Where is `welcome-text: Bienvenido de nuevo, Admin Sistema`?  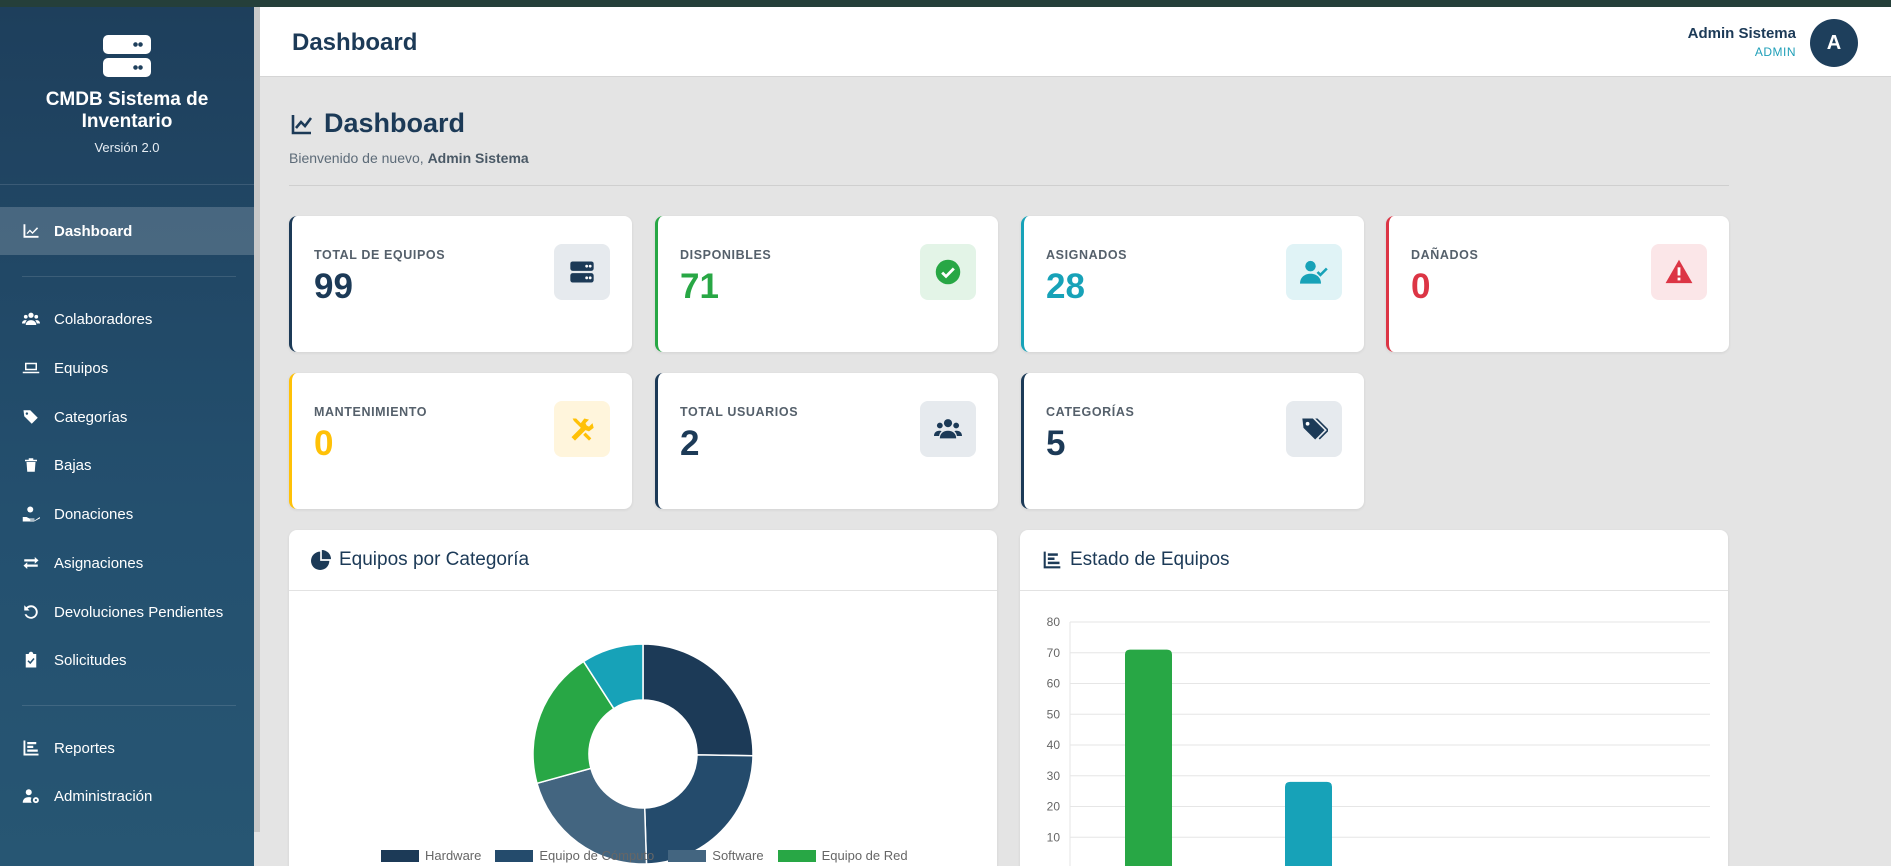 welcome-text: Bienvenido de nuevo, Admin Sistema is located at coordinates (409, 158).